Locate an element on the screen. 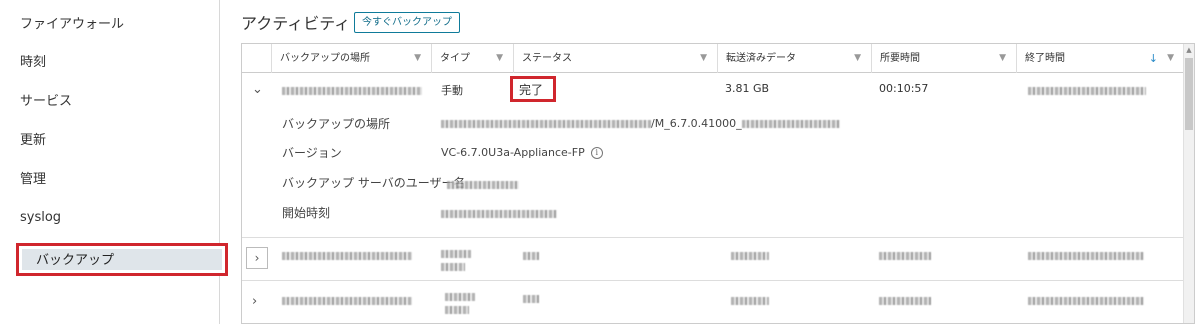  sidebar-item-services: サービス is located at coordinates (46, 102).